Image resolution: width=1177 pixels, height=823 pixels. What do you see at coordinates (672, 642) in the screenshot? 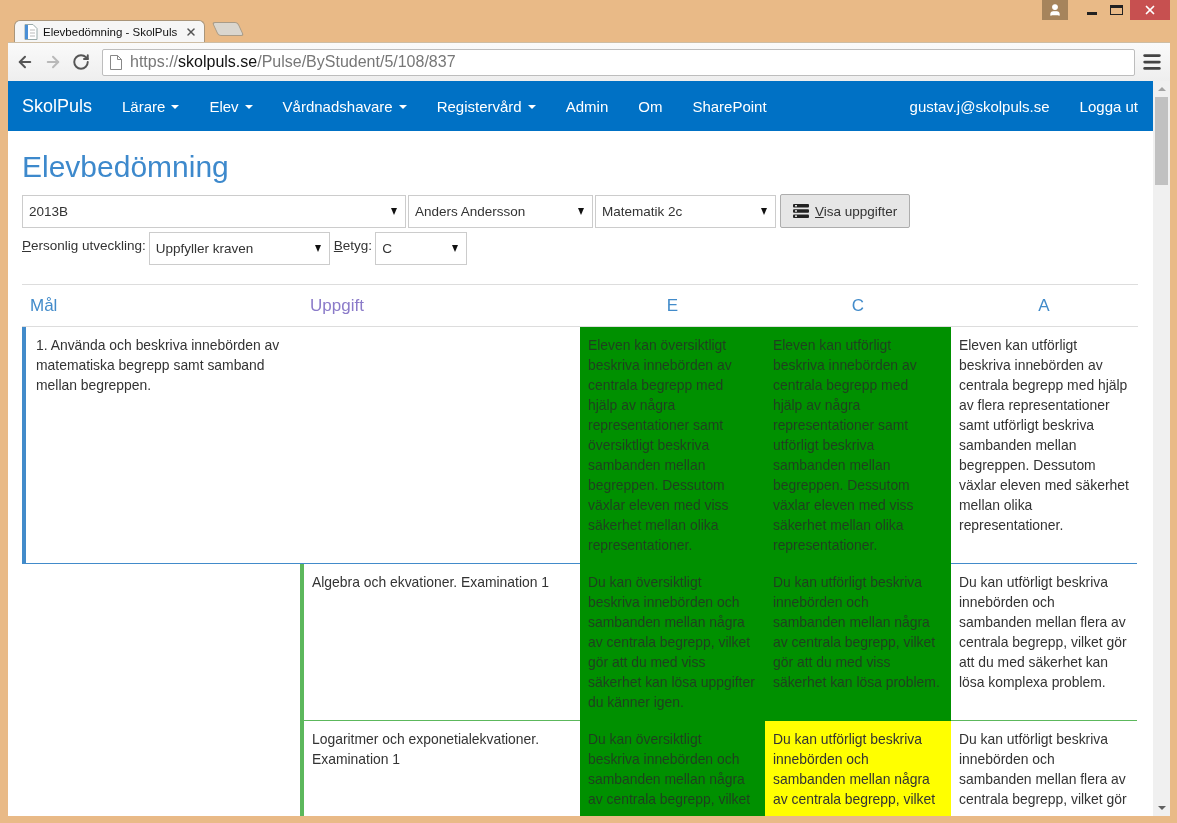
I see `criteria-cell: Du kan översiktligt beskriva innebörden och sambanden mellan några av centrala begrepp, vilket gör att du med viss säkerhet kan lösa uppgifter du känner igen.` at bounding box center [672, 642].